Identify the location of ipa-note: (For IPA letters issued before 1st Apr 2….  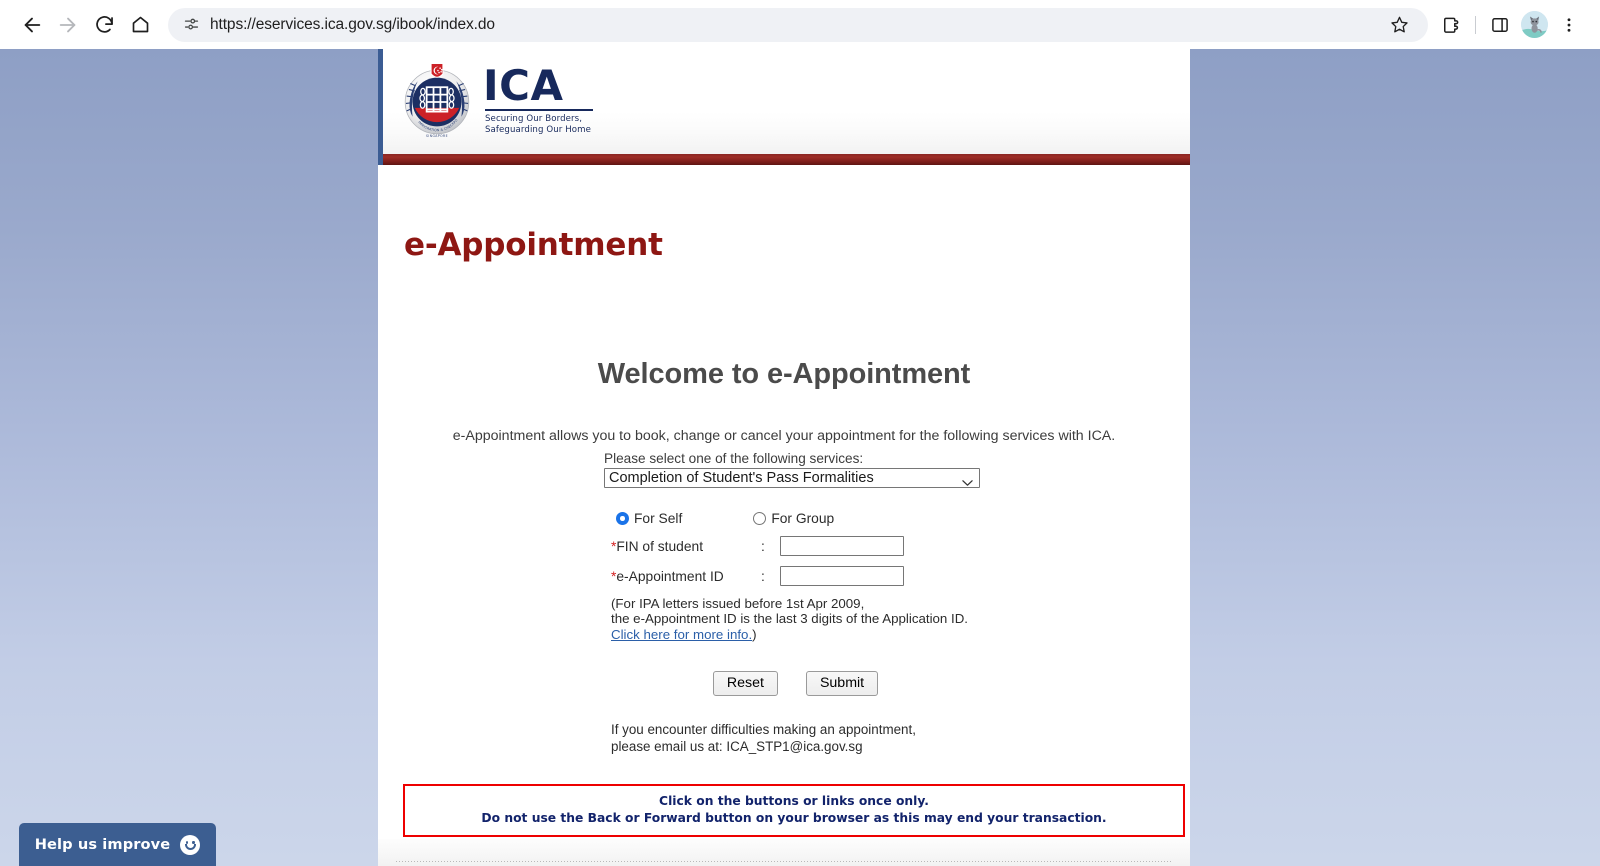
(792, 619).